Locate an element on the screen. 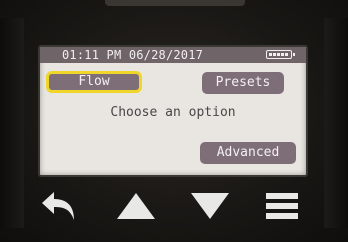 The image size is (348, 242). device-case-top is located at coordinates (175, 3).